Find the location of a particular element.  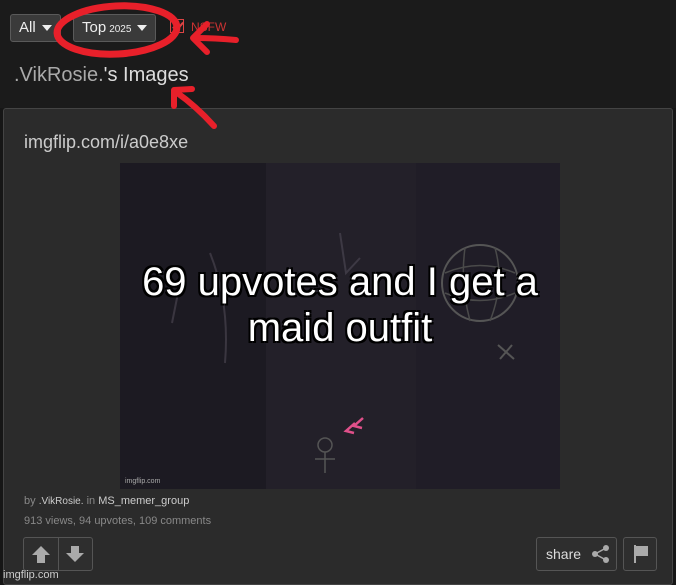

upvote-button is located at coordinates (41, 554).